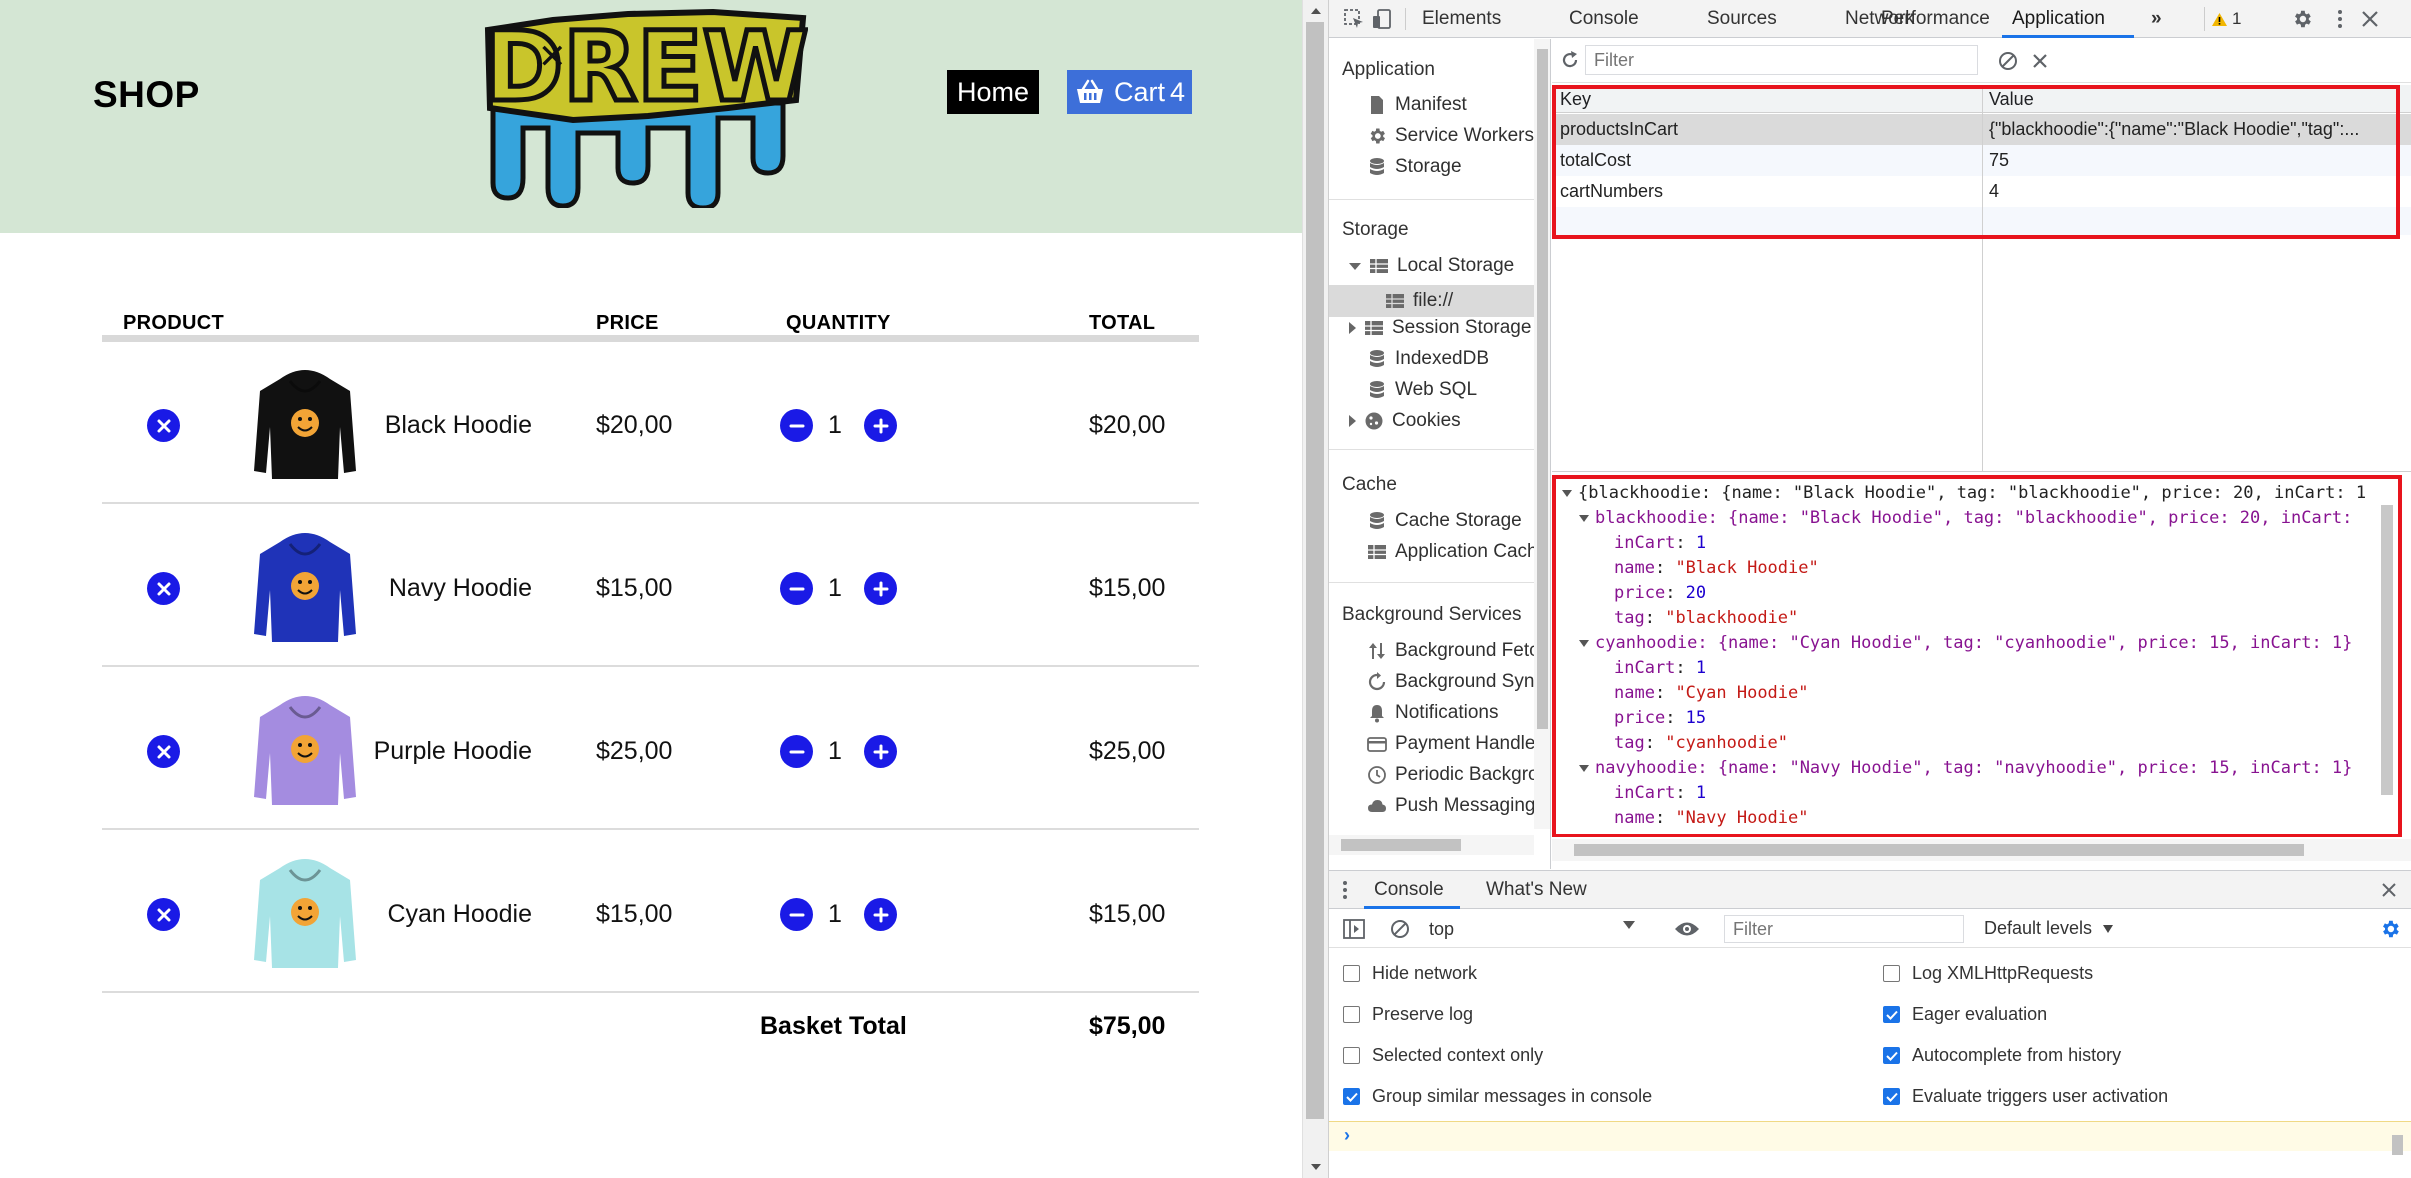 Image resolution: width=2411 pixels, height=1178 pixels. Describe the element at coordinates (650, 585) in the screenshot. I see `cart-row: Navy Hoodie $15,00 1 $15,00` at that location.